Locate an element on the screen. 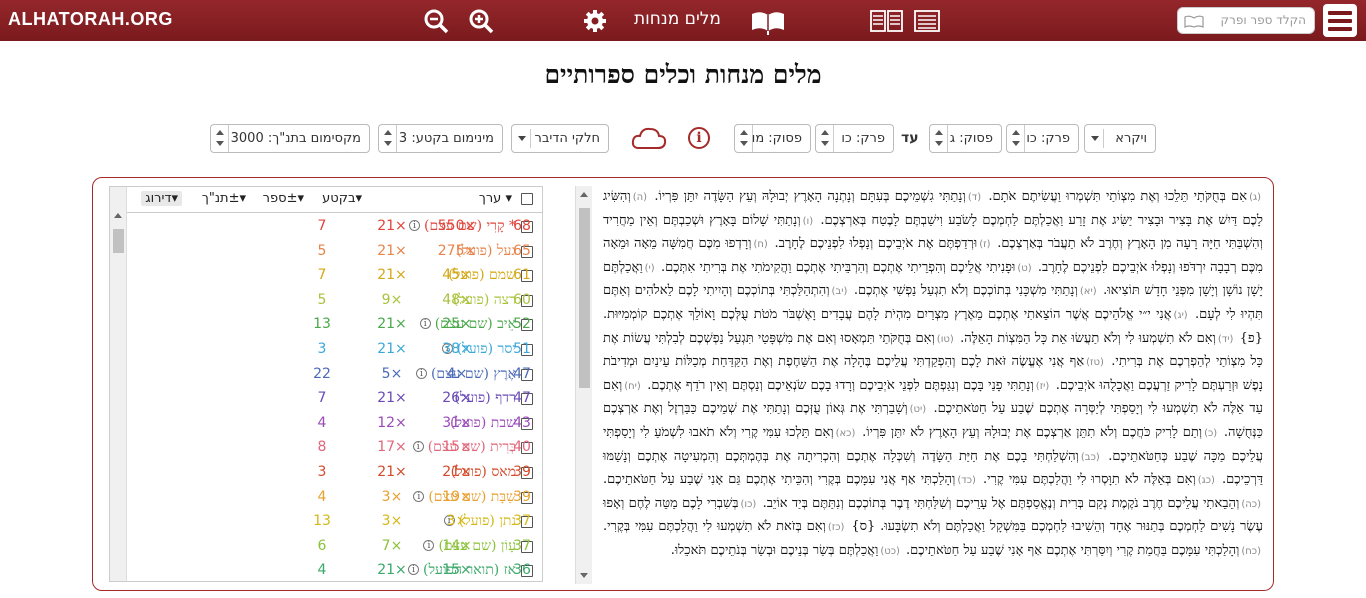 The image size is (1366, 598). info-icon: i is located at coordinates (699, 138).